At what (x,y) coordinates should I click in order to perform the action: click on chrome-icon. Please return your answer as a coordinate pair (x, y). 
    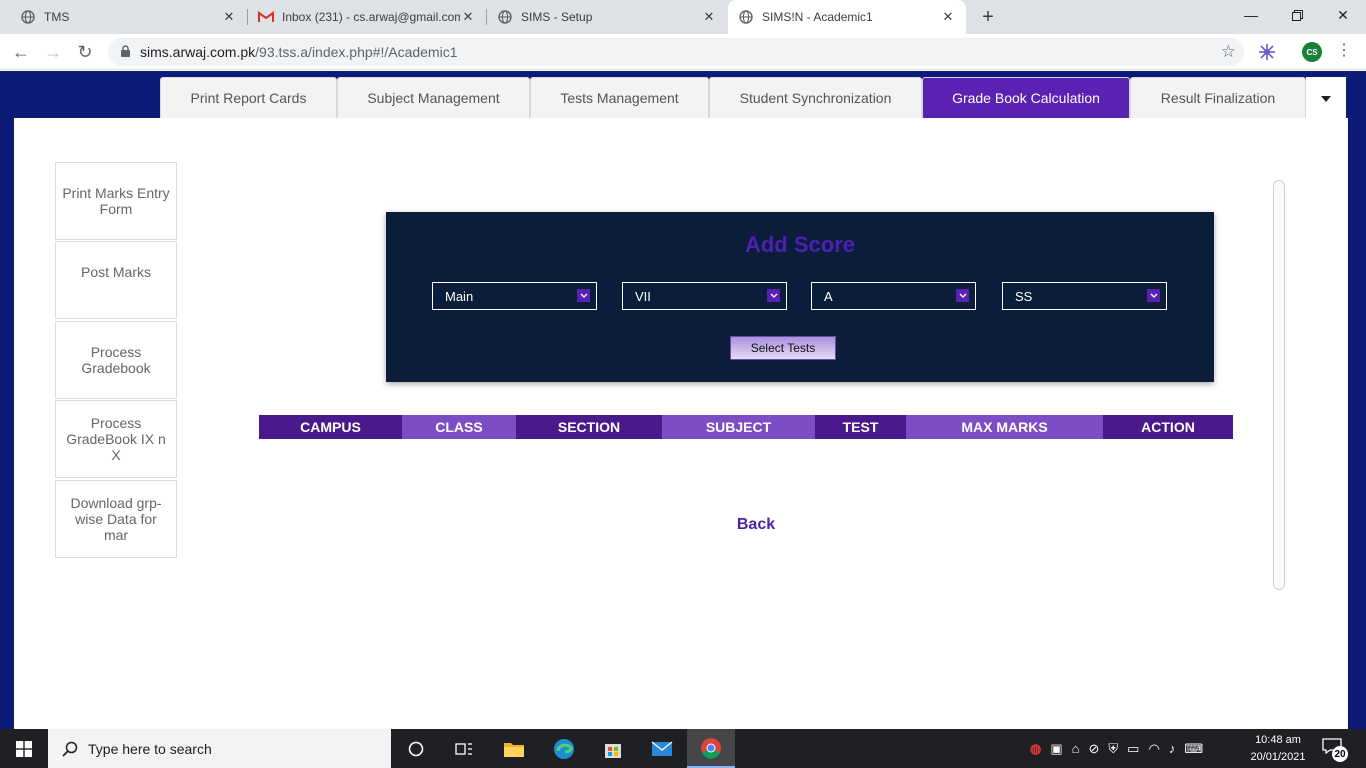
    Looking at the image, I should click on (711, 748).